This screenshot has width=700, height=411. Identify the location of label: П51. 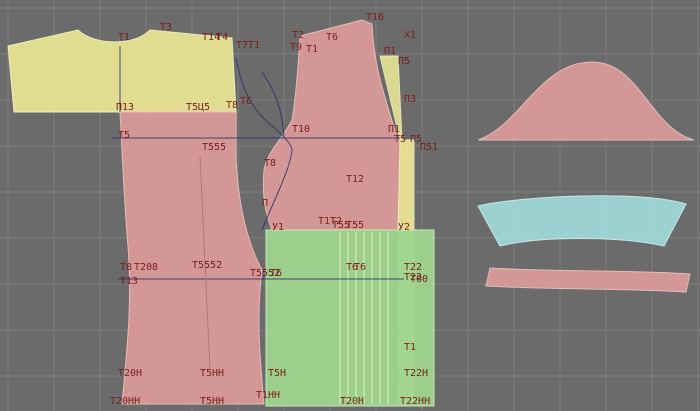
(429, 147).